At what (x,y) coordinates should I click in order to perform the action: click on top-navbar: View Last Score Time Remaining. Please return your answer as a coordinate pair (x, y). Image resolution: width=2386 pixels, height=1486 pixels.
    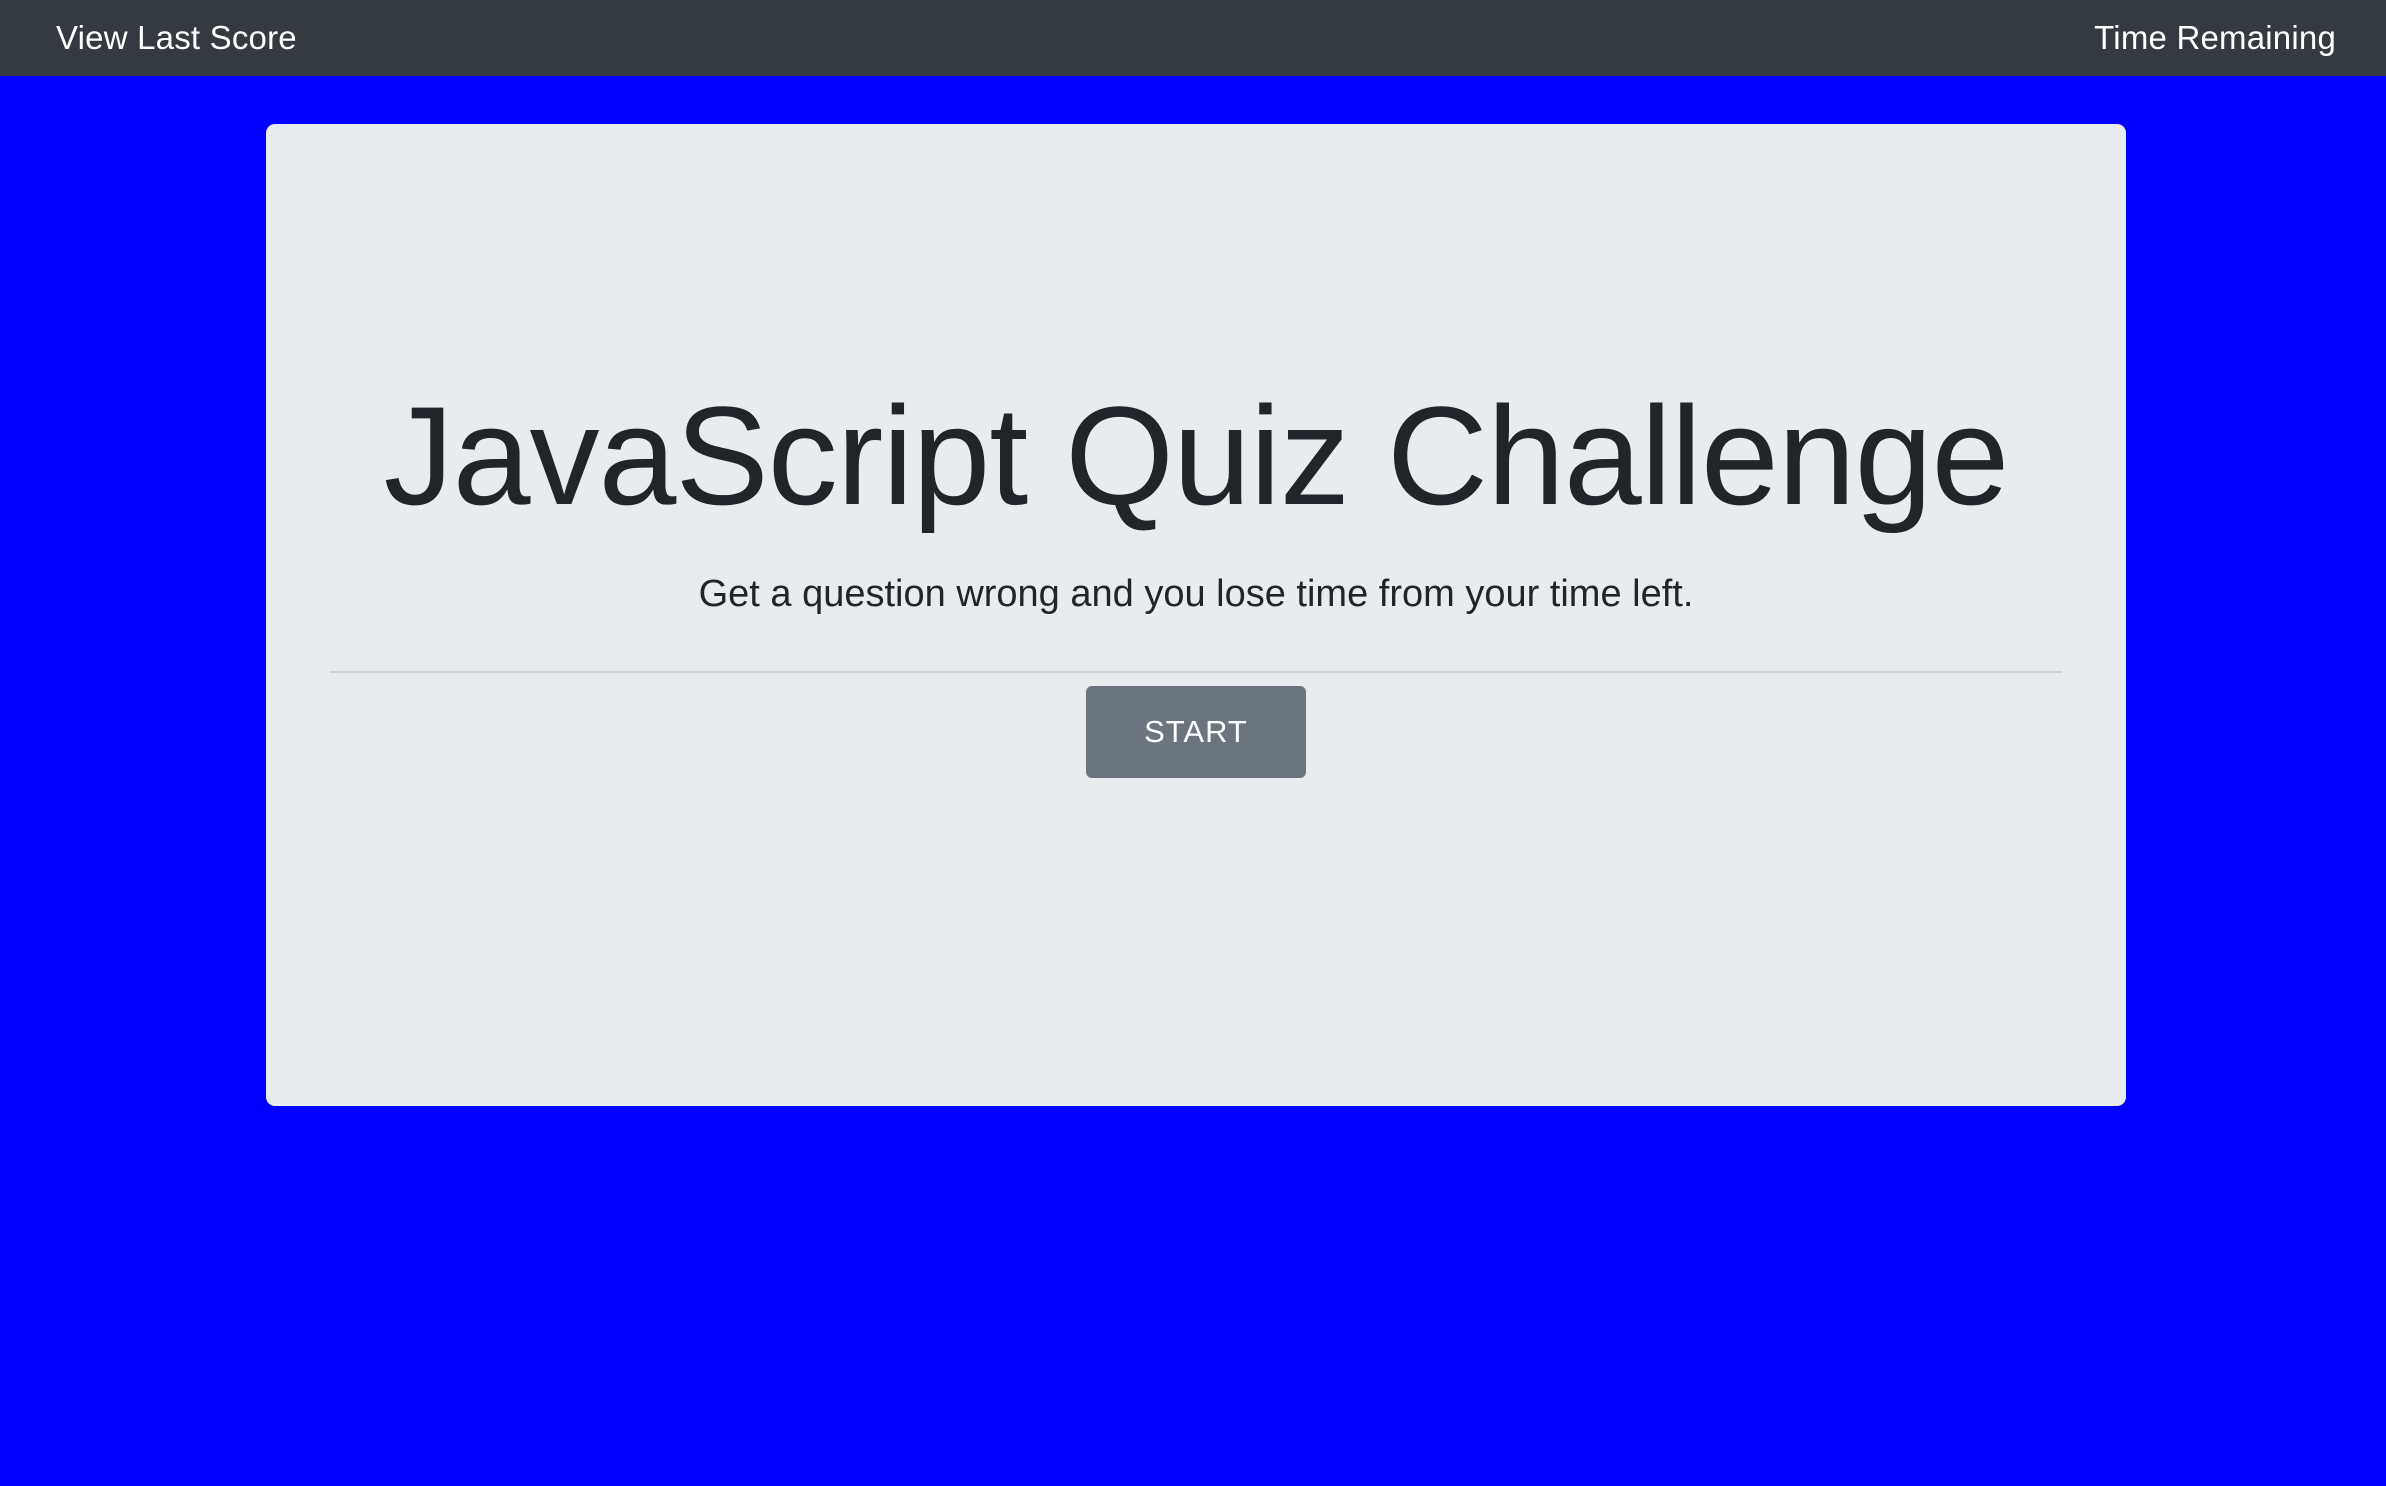
    Looking at the image, I should click on (1193, 38).